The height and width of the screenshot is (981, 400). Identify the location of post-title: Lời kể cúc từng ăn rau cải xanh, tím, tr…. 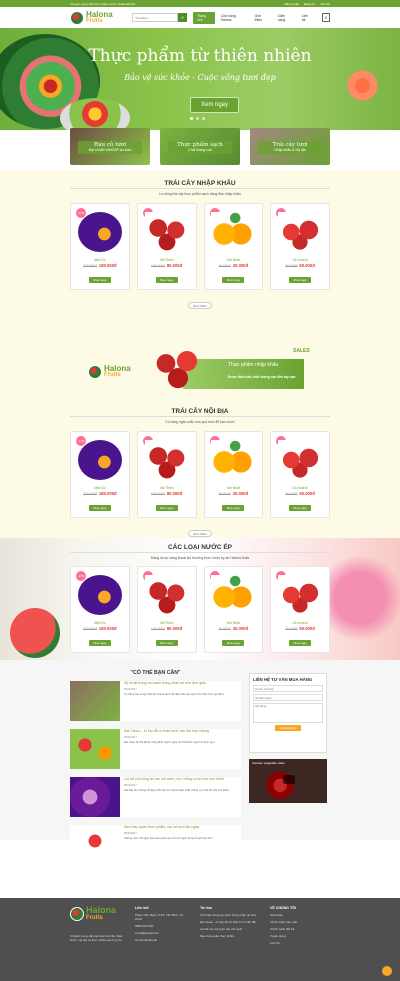
(177, 779).